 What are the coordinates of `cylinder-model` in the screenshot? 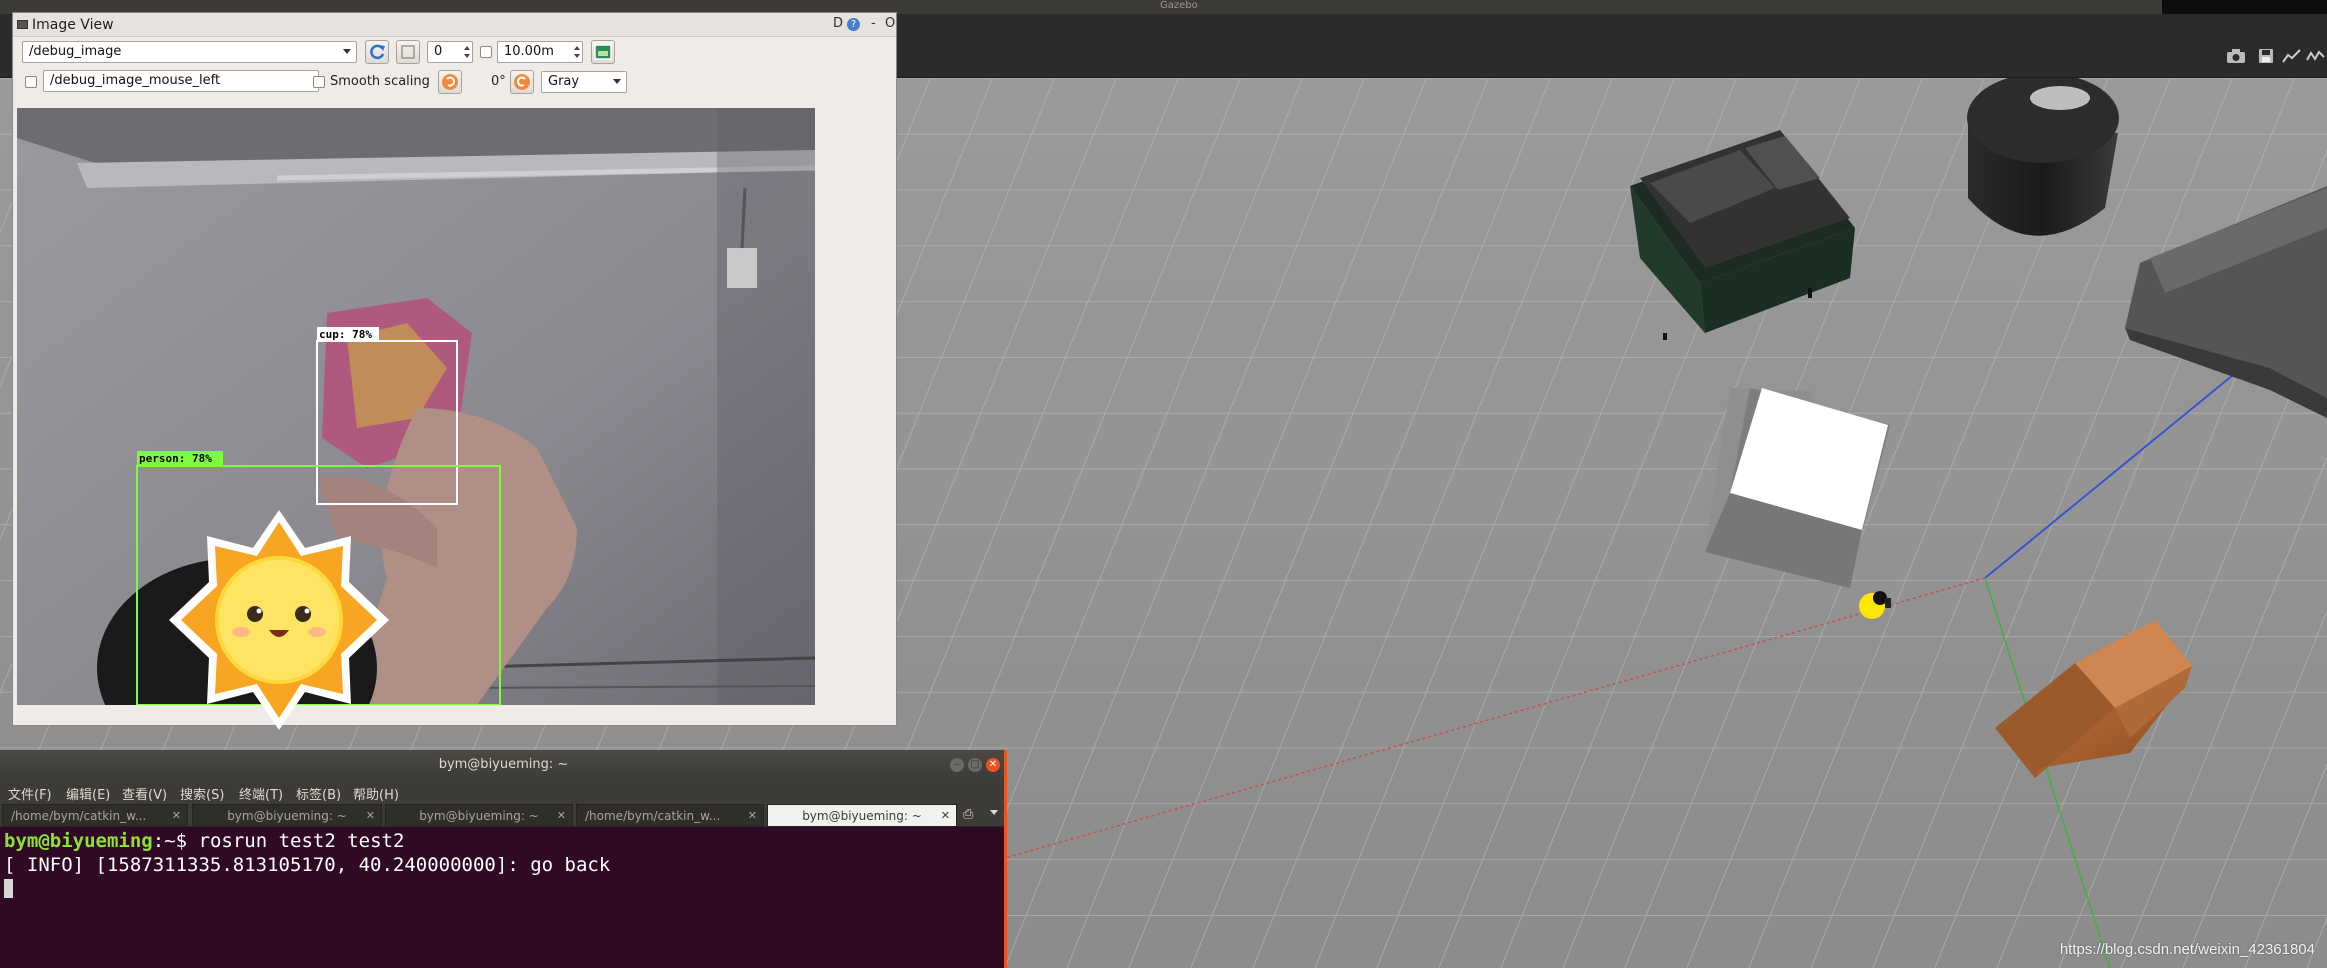 It's located at (2043, 157).